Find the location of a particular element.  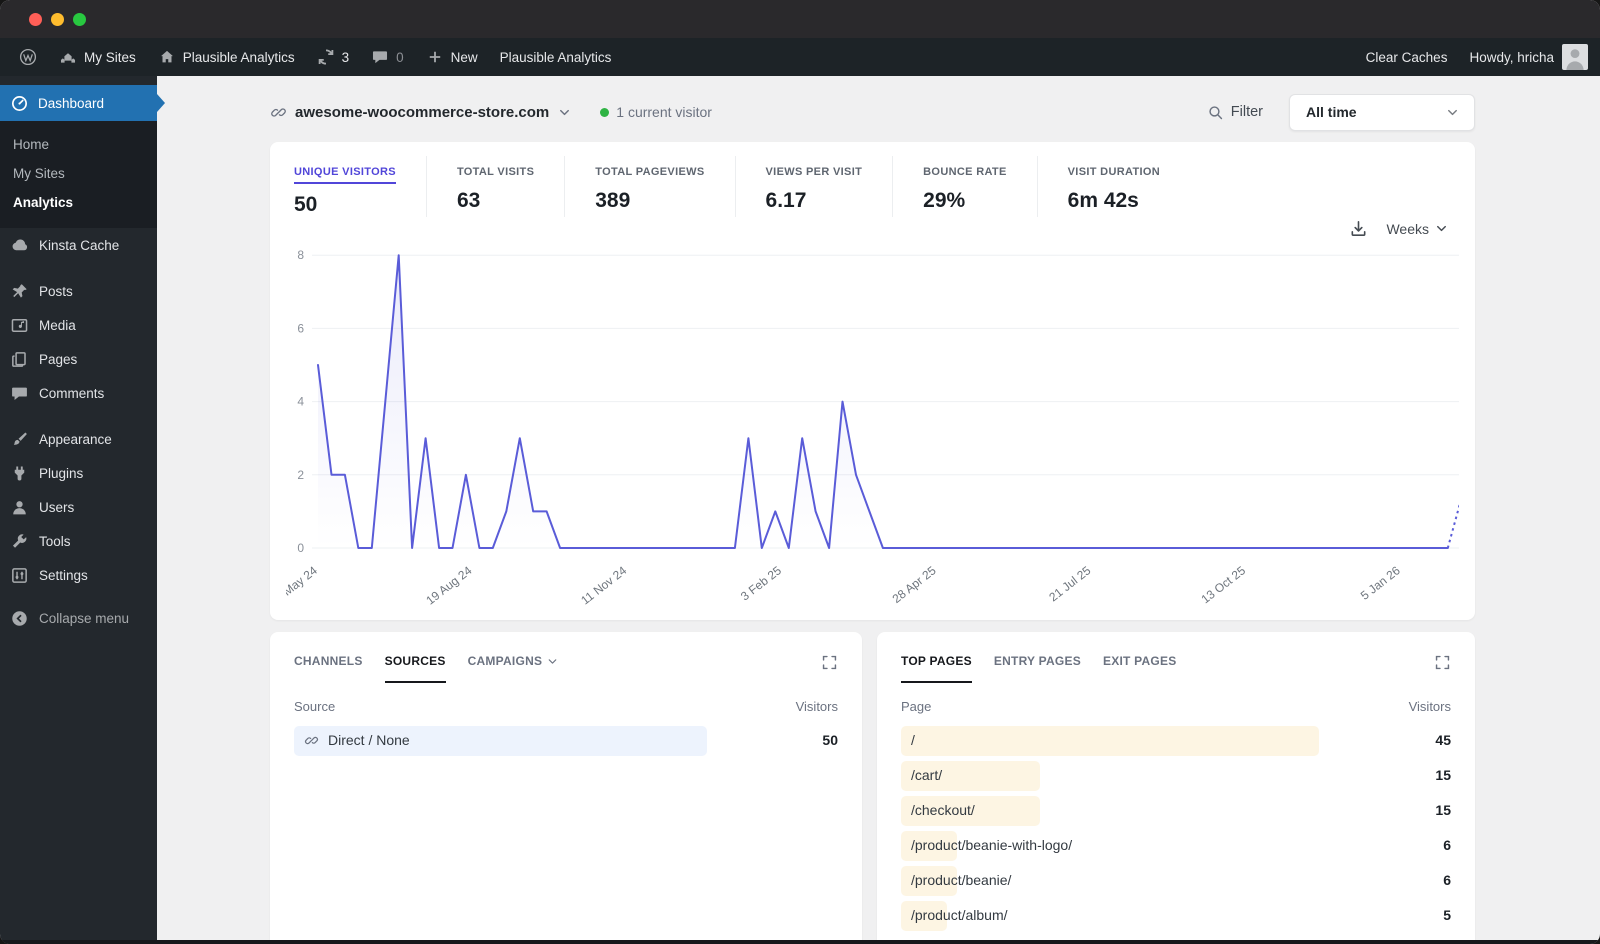

sidebar-item-label: Users is located at coordinates (57, 507).